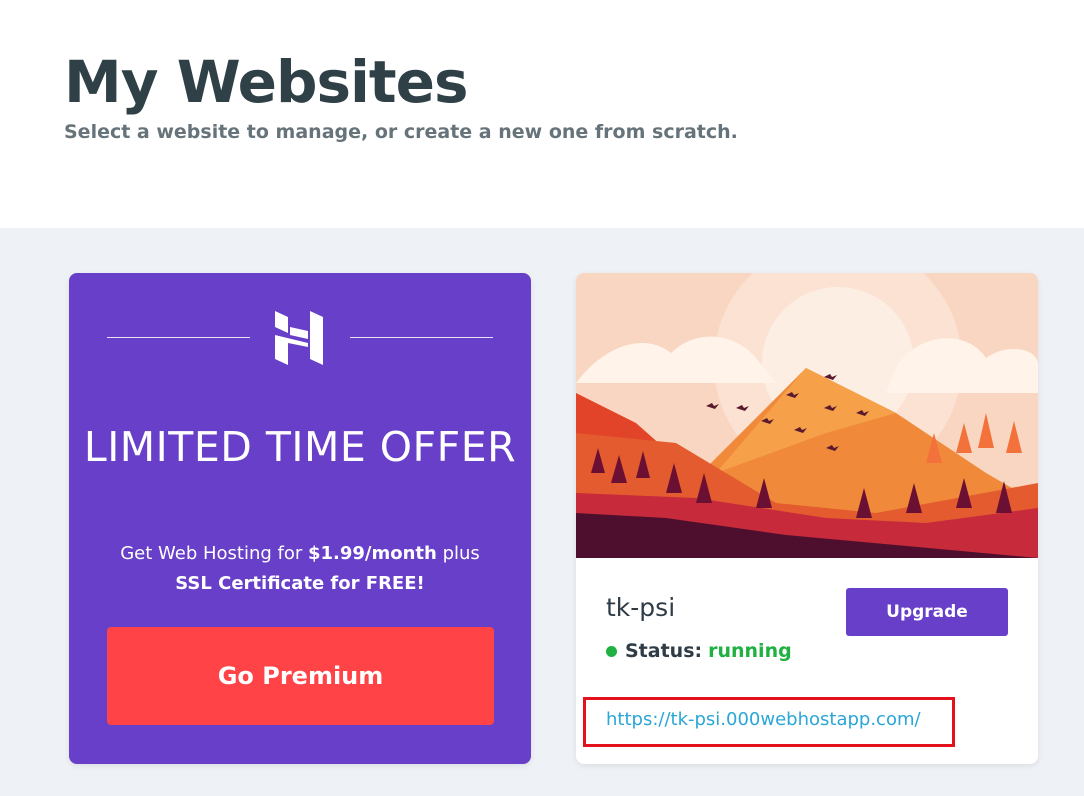 The image size is (1084, 796). I want to click on promo-ssl-text: SSL Certificate for FREE!, so click(300, 583).